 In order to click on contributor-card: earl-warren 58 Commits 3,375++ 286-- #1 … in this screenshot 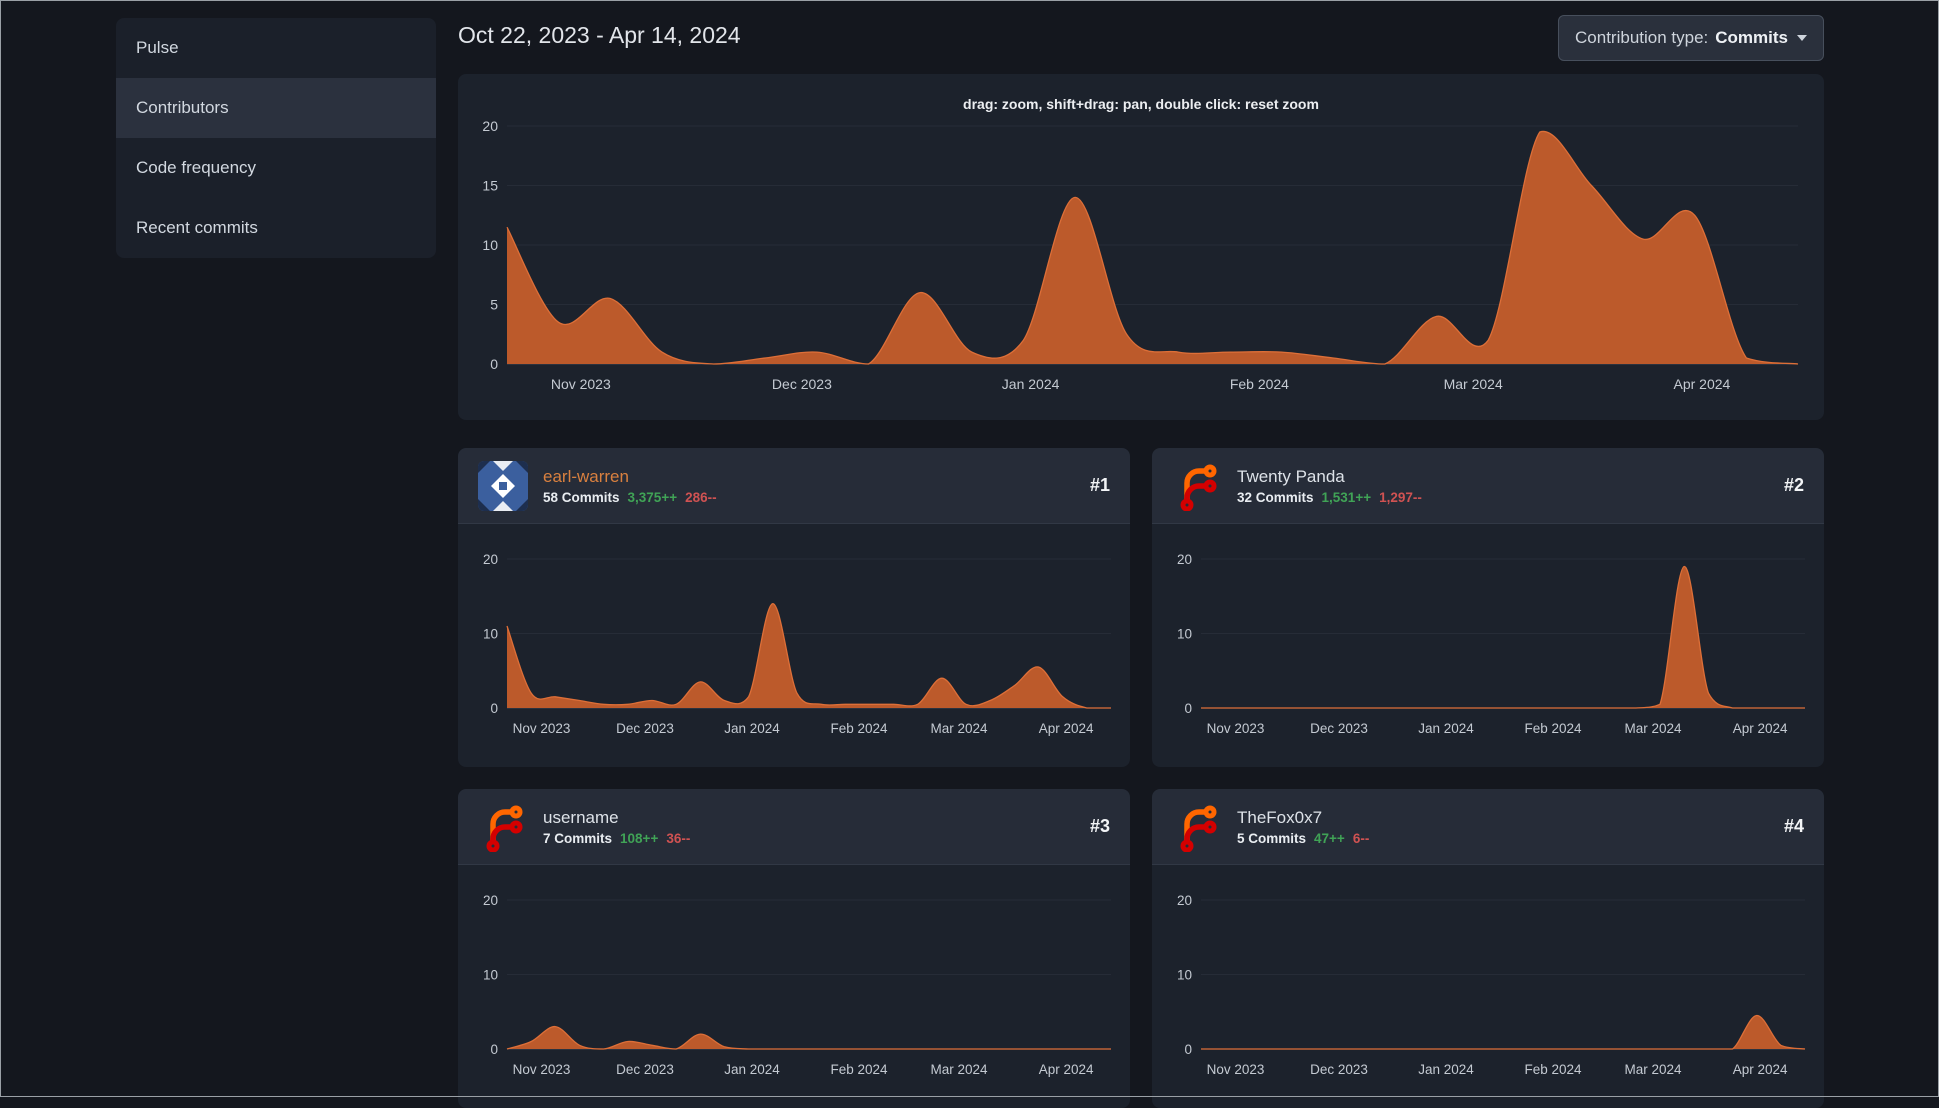, I will do `click(794, 607)`.